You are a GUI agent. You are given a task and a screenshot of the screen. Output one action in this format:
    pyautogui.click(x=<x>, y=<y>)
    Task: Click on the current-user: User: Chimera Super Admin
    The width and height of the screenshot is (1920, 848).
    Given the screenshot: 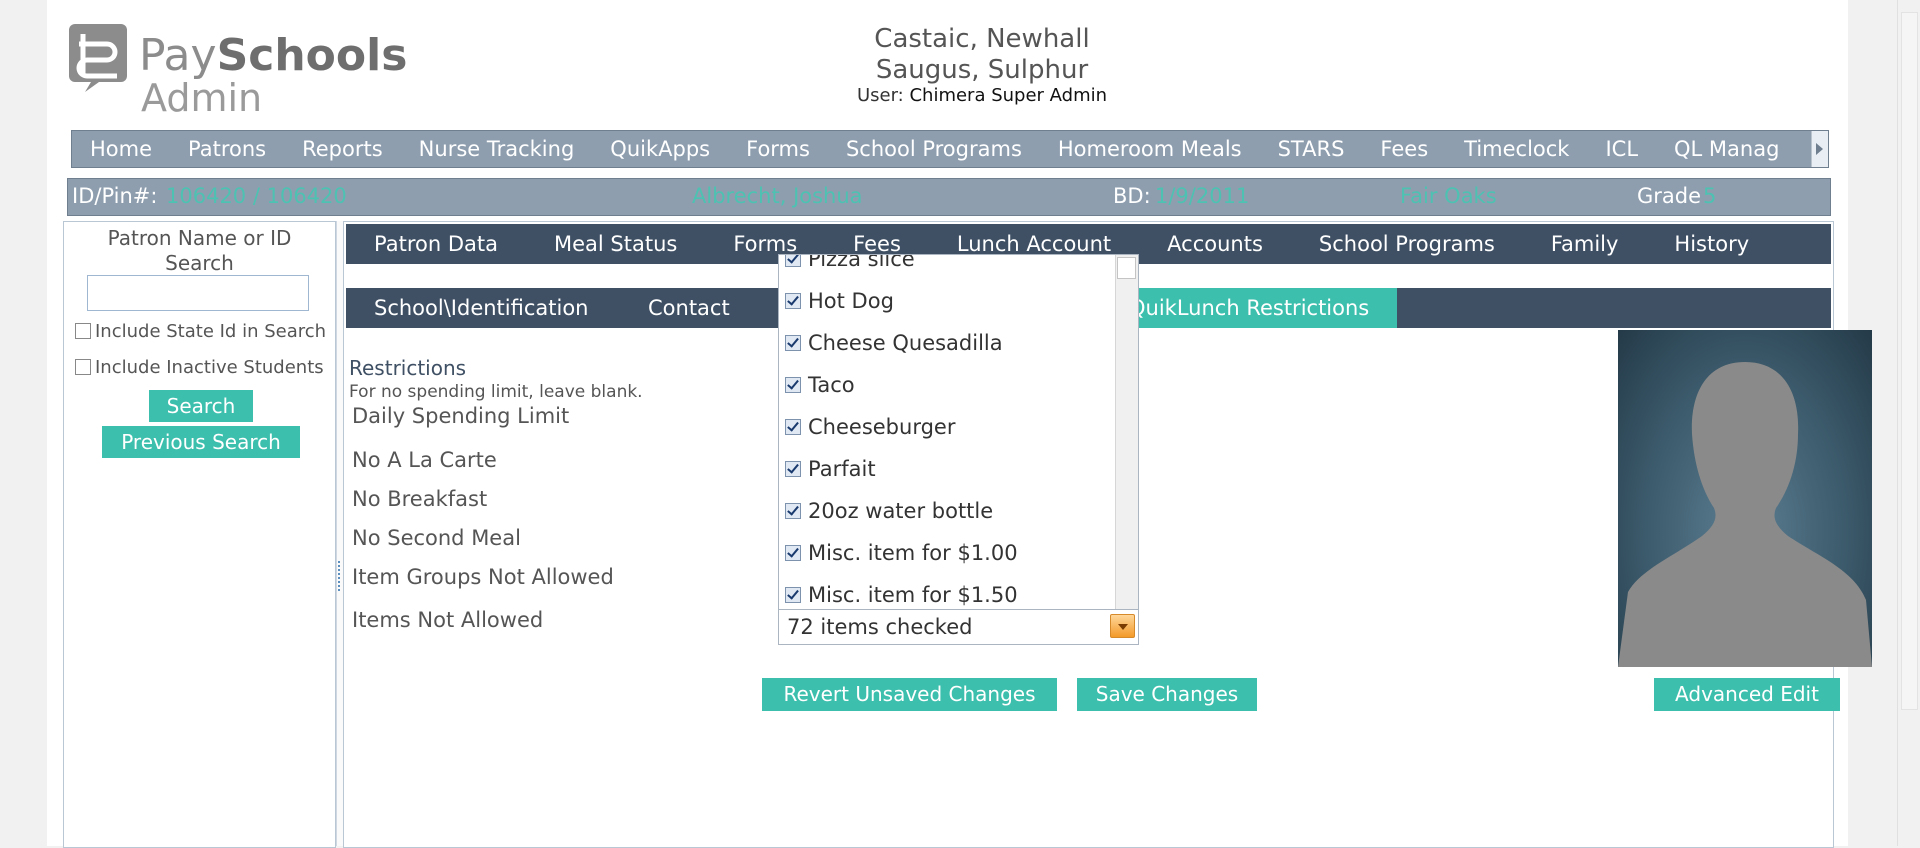 What is the action you would take?
    pyautogui.click(x=982, y=95)
    